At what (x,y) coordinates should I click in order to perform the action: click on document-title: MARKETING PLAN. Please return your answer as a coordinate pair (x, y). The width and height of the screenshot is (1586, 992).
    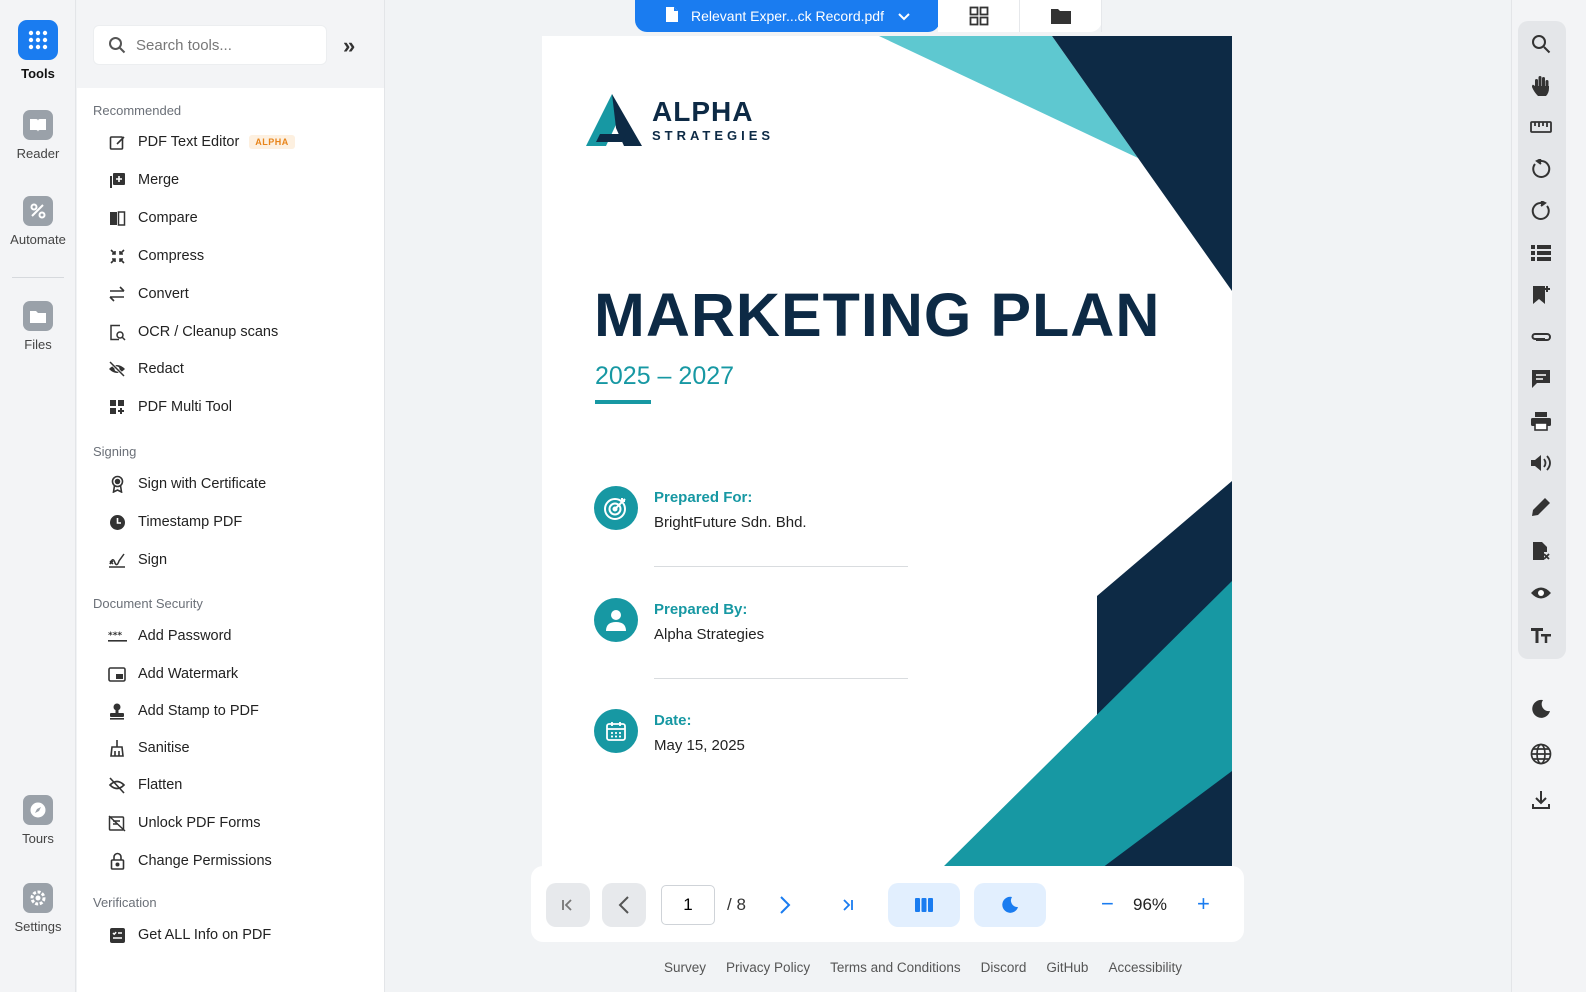
    Looking at the image, I should click on (877, 315).